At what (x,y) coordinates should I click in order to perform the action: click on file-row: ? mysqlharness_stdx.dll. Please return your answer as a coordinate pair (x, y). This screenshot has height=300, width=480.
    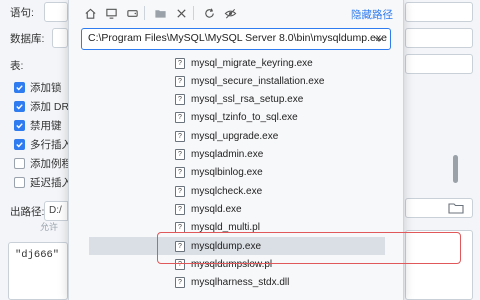
    Looking at the image, I should click on (237, 283).